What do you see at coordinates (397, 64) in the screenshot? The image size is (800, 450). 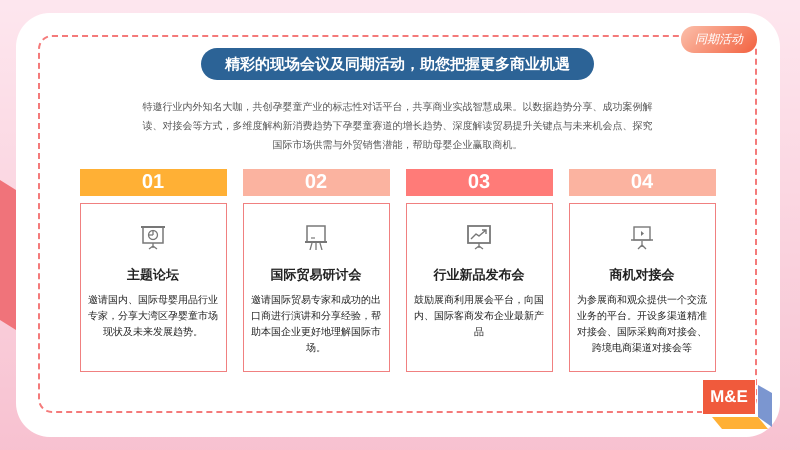 I see `section-title: 精彩的现场会议及同期活动，助您把握更多商业机遇` at bounding box center [397, 64].